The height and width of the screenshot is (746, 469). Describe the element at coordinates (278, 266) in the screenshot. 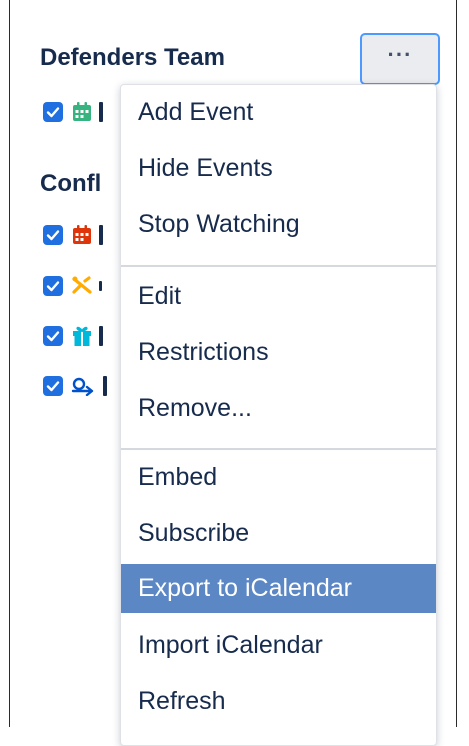

I see `menu-divider` at that location.